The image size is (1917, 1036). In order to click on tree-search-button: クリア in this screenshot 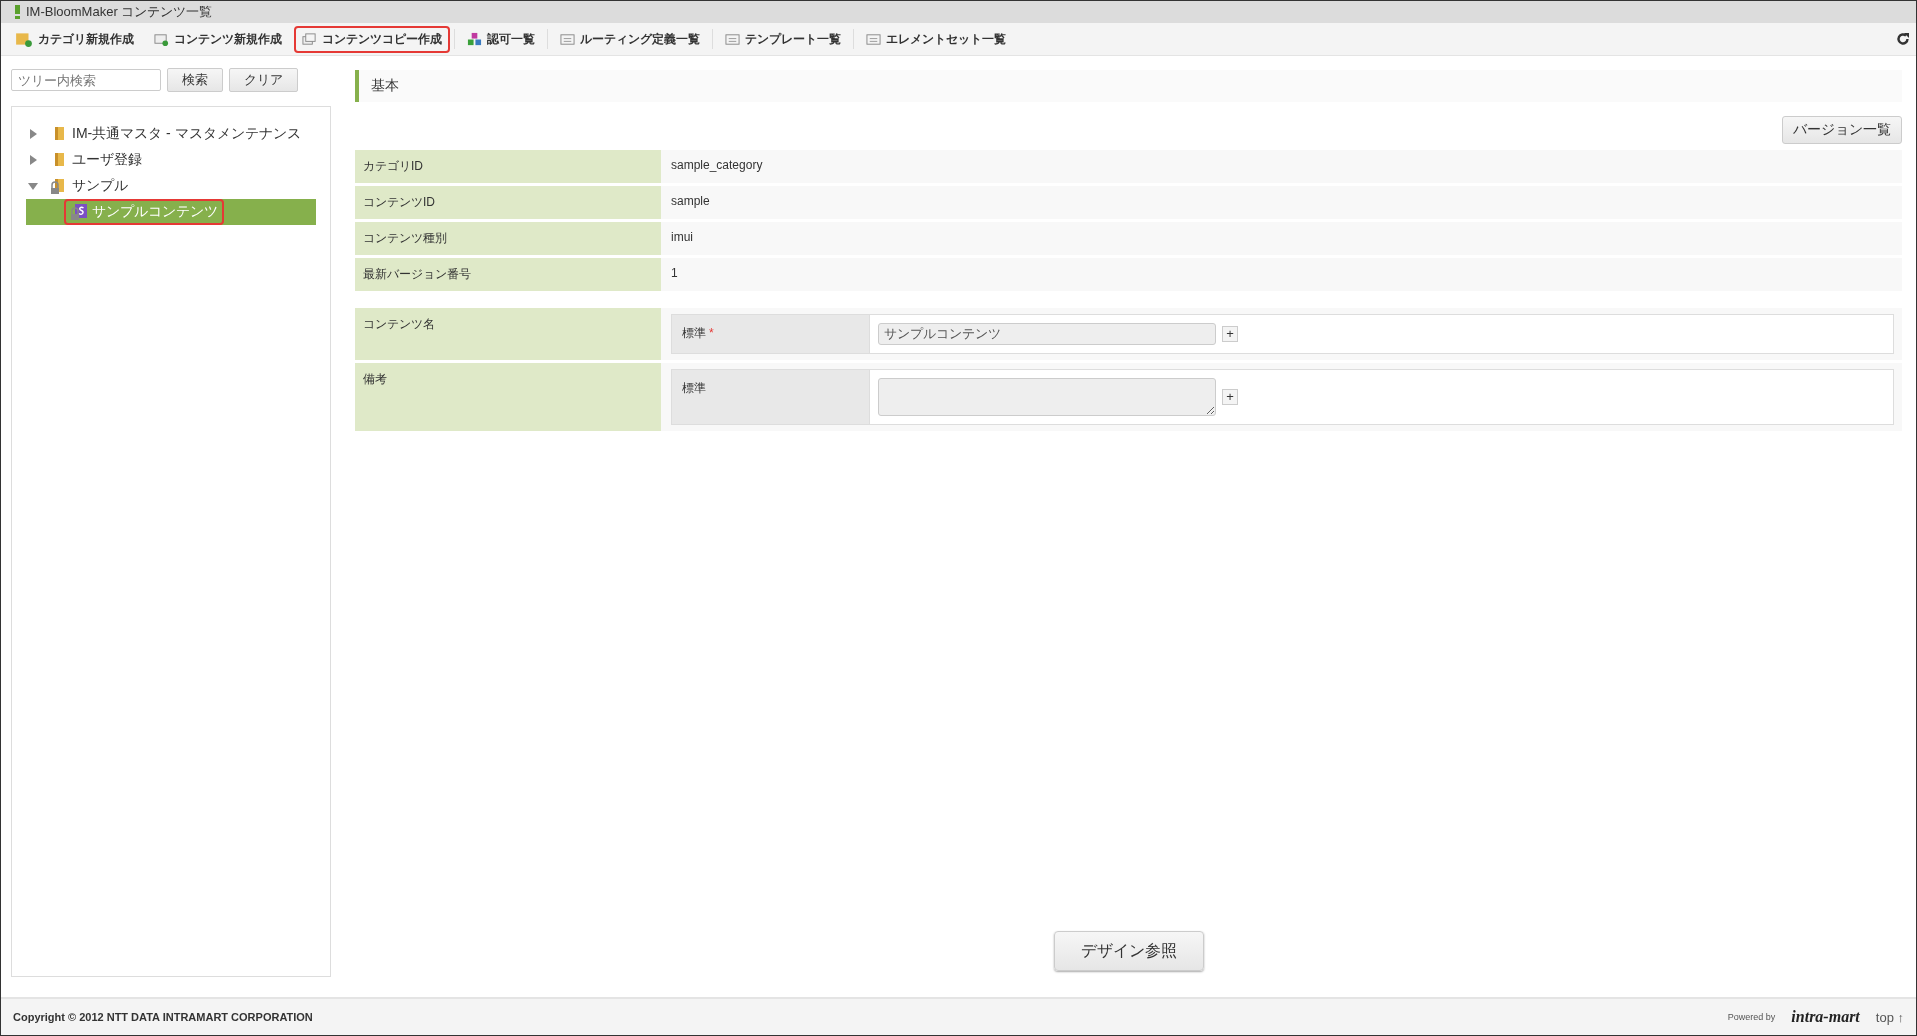, I will do `click(263, 80)`.